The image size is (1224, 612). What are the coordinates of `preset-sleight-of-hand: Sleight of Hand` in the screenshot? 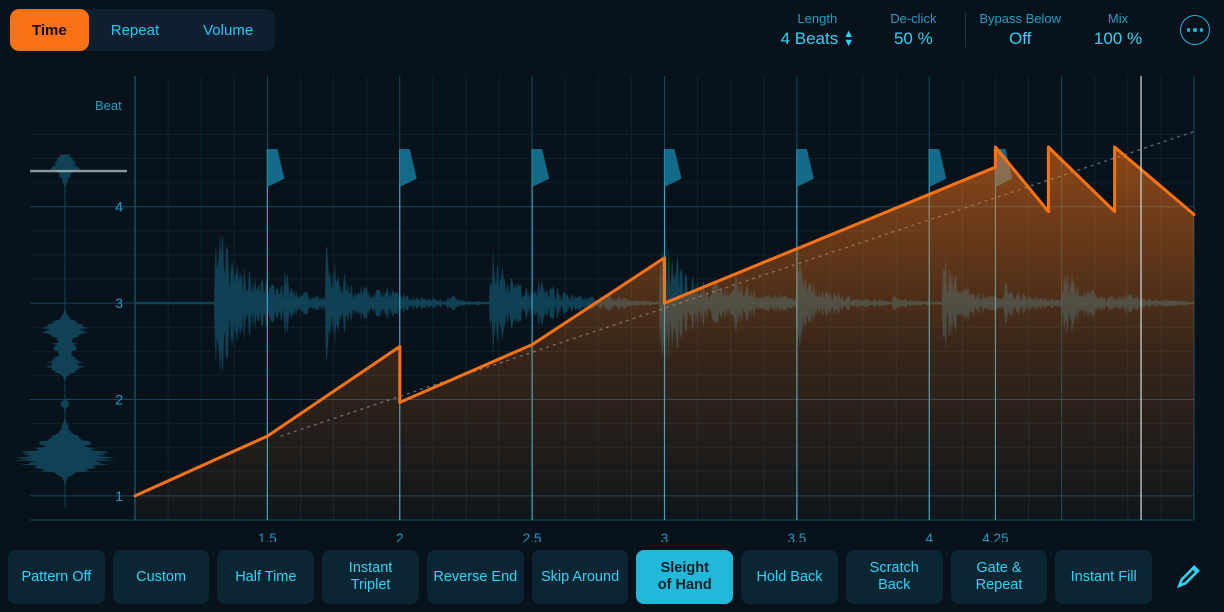 It's located at (685, 577).